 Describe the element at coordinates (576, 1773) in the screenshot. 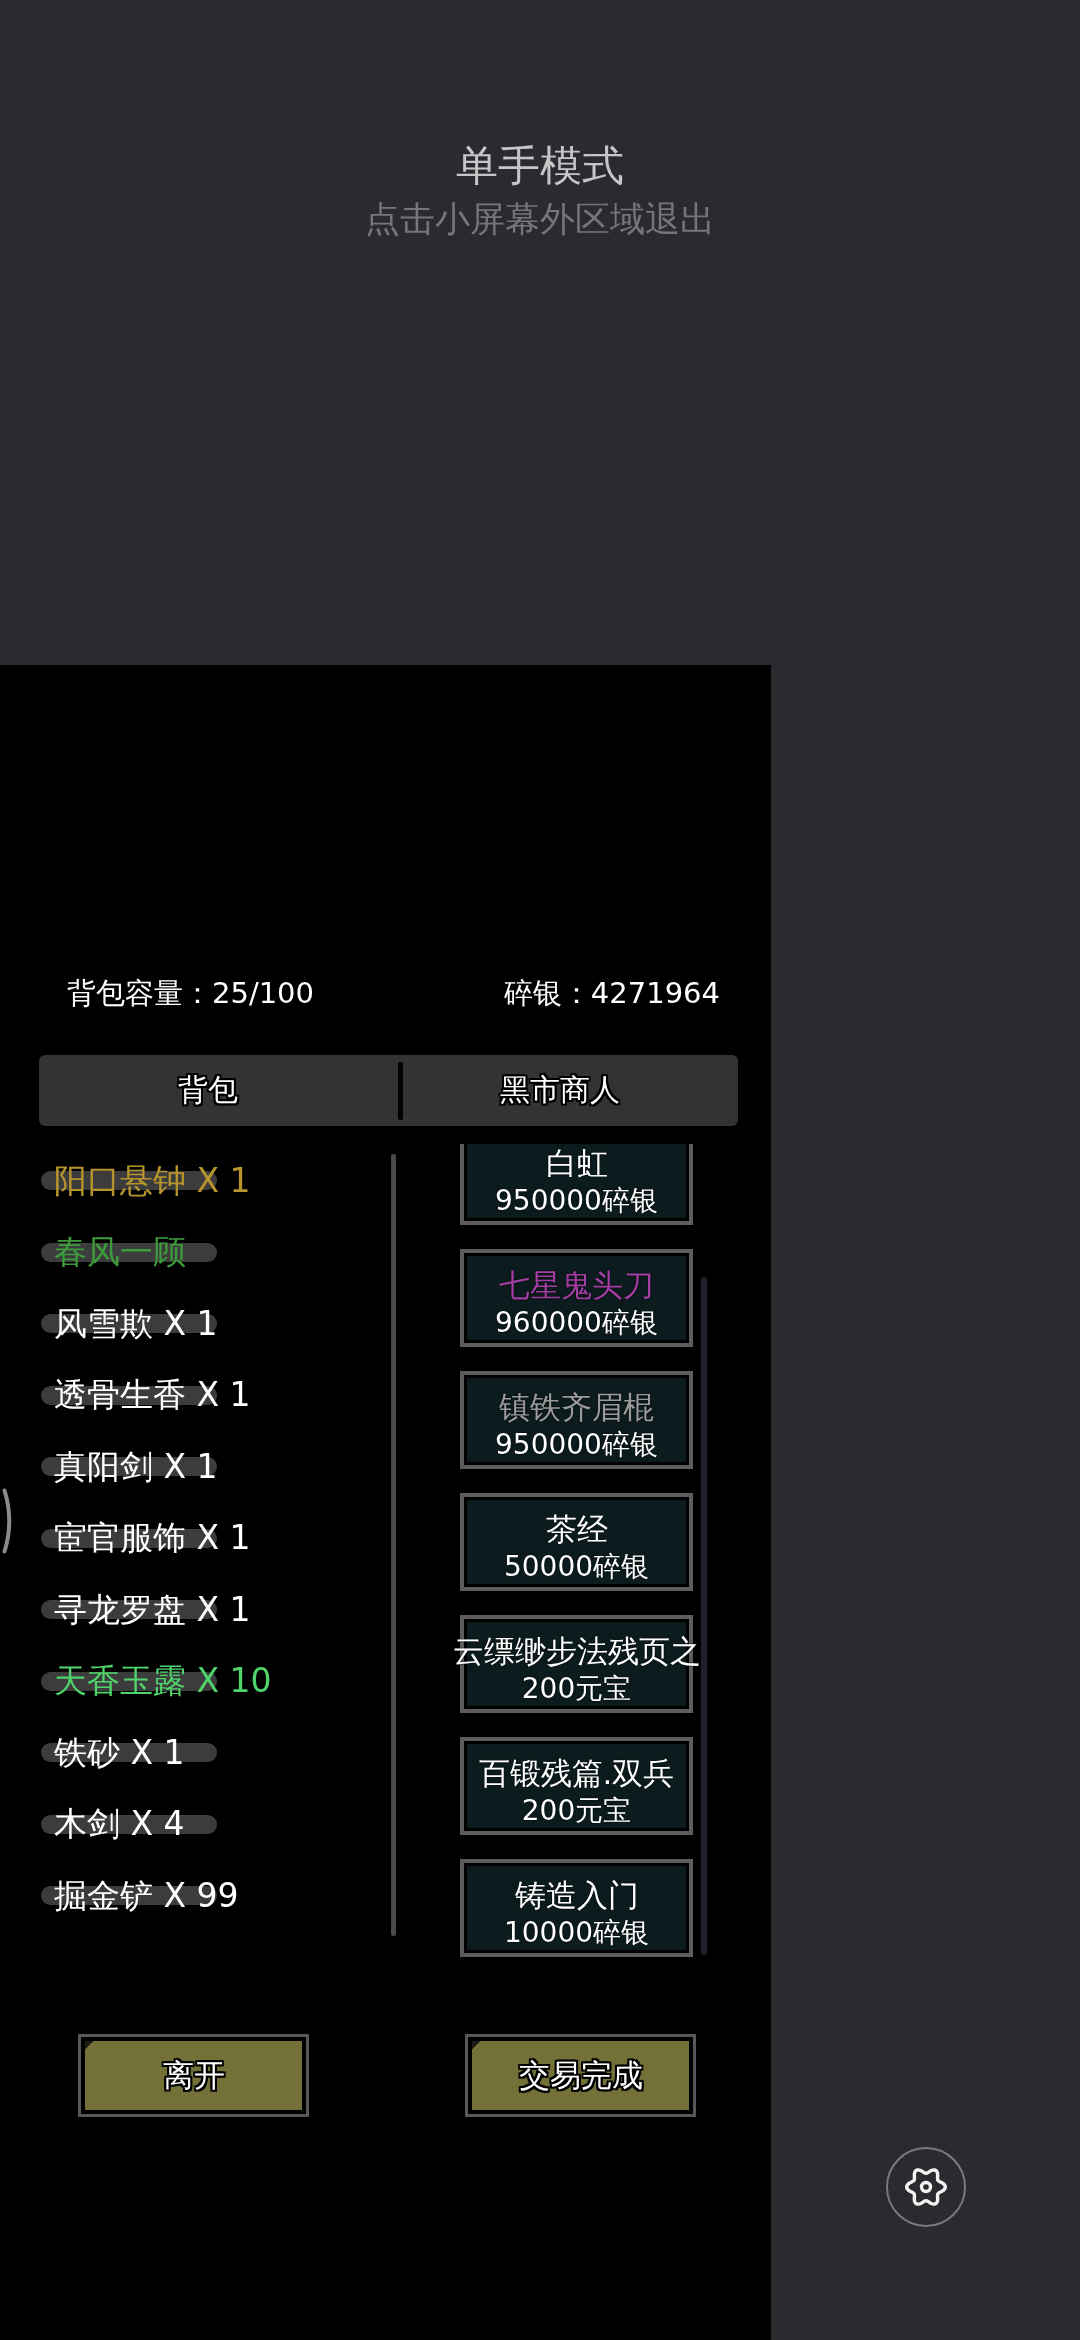

I see `goods-name: 百锻残篇.双兵` at that location.